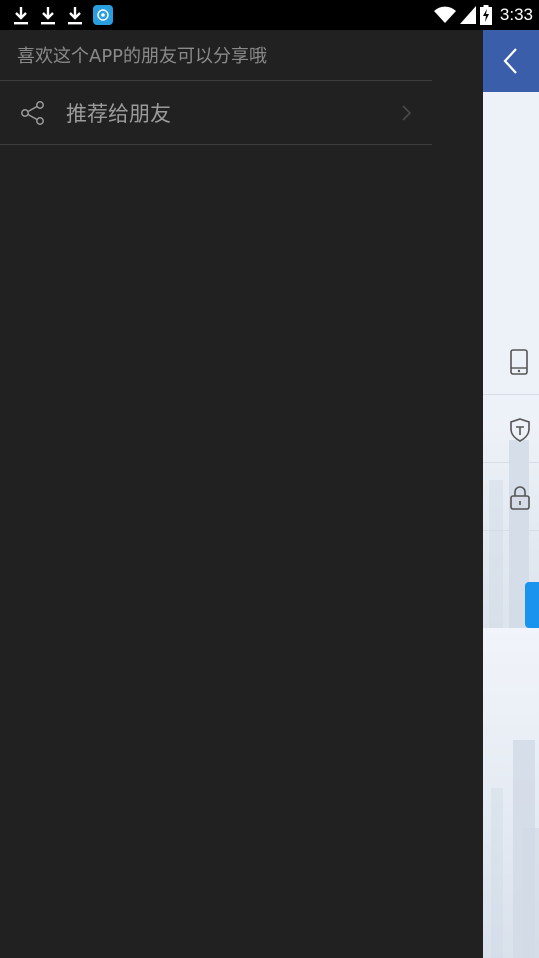 This screenshot has height=958, width=539. I want to click on divider, so click(216, 144).